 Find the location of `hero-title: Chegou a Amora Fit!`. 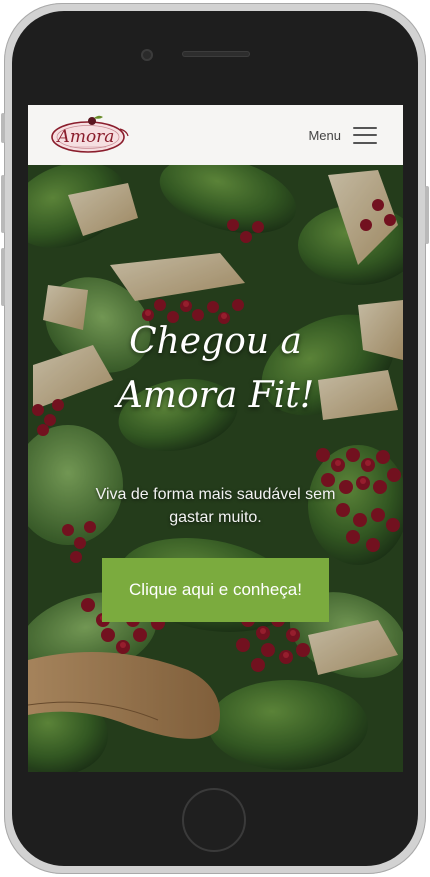

hero-title: Chegou a Amora Fit! is located at coordinates (215, 369).